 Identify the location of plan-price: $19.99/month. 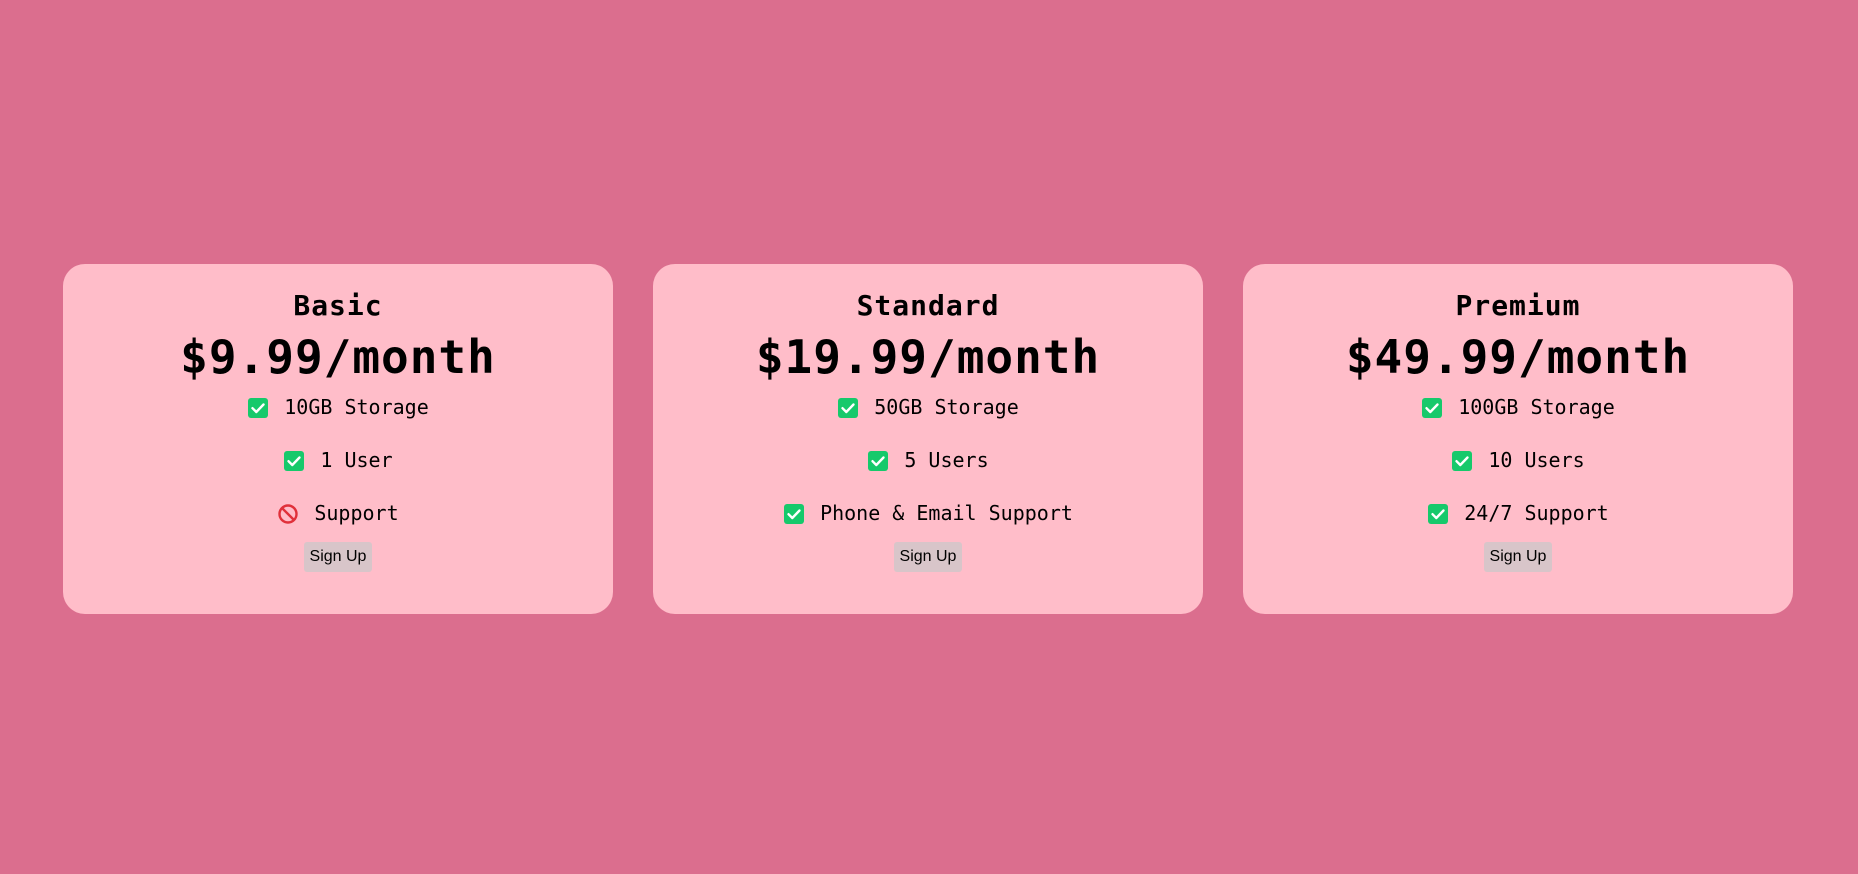
(928, 357).